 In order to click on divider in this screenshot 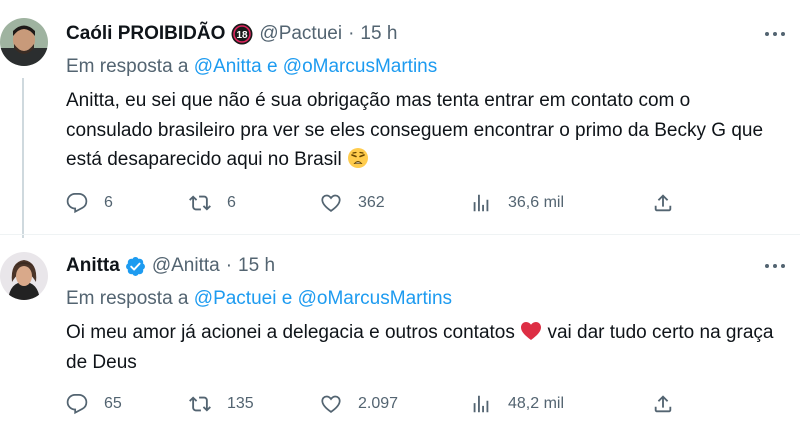, I will do `click(400, 234)`.